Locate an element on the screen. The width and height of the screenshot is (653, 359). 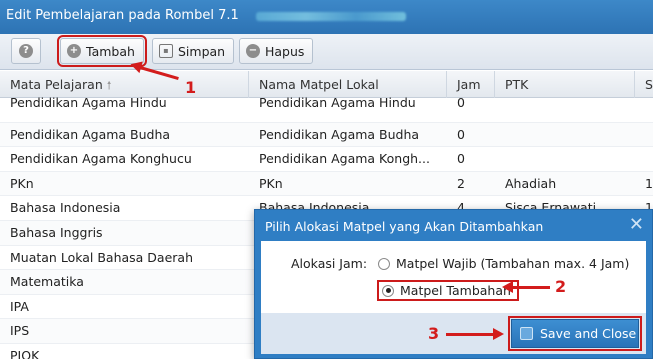
table-row: PKn PKn 2 Ahadiah 1 is located at coordinates (326, 184).